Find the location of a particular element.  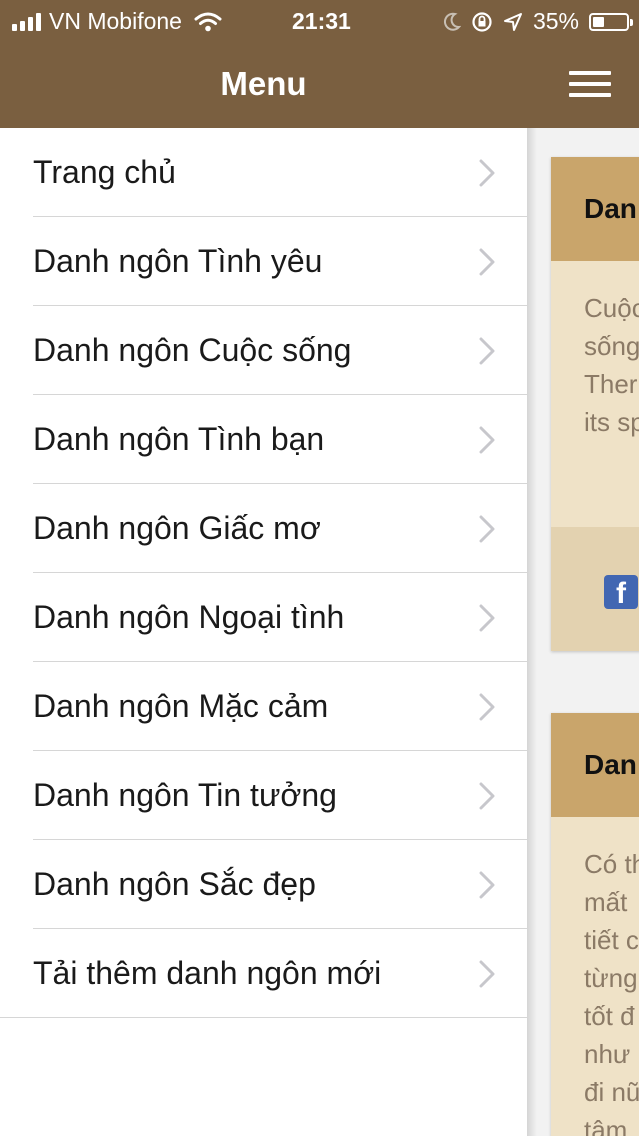

menu-item-tin-tuong: Danh ngôn Tin tưởng is located at coordinates (263, 795).